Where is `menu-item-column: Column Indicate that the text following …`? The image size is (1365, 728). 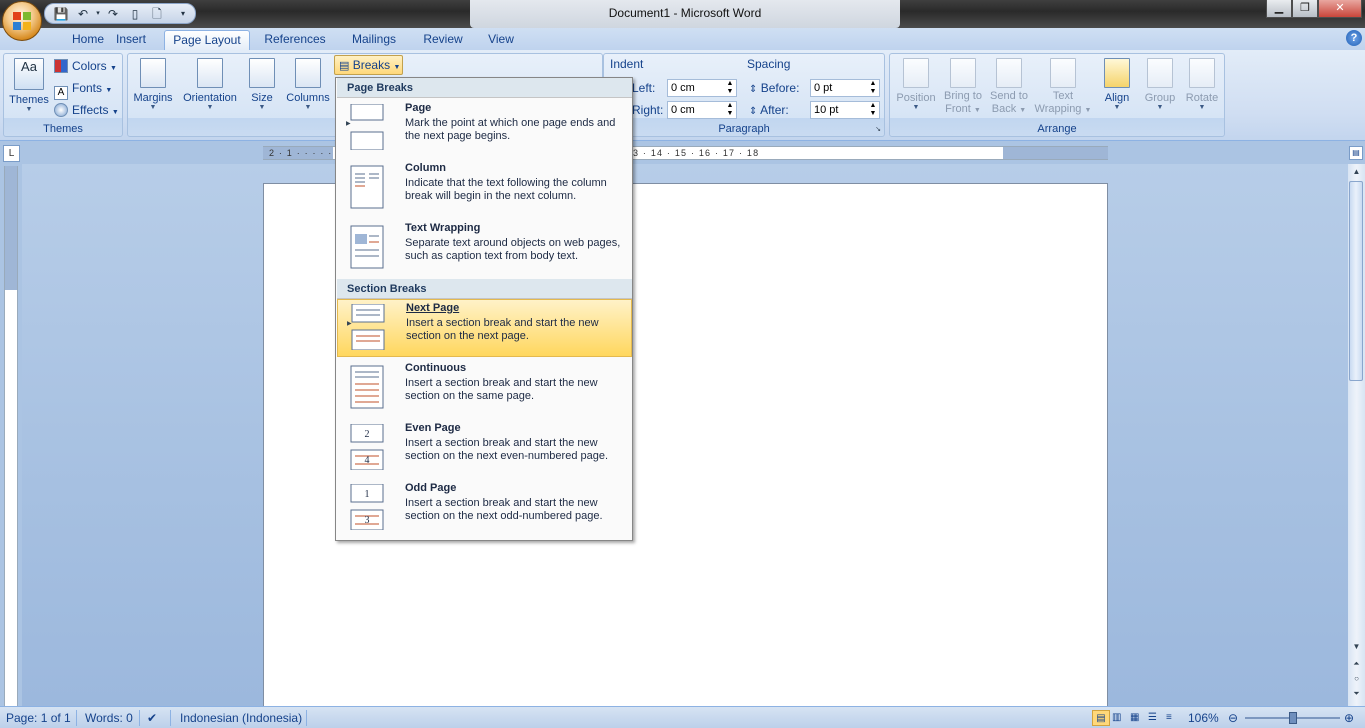 menu-item-column: Column Indicate that the text following … is located at coordinates (484, 189).